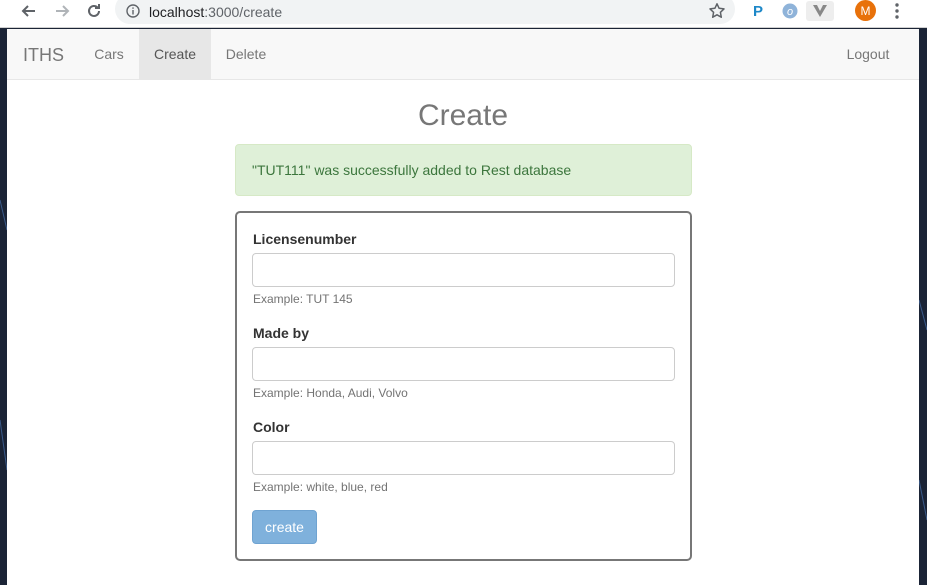 This screenshot has width=927, height=585. I want to click on extension-p-label: P, so click(757, 11).